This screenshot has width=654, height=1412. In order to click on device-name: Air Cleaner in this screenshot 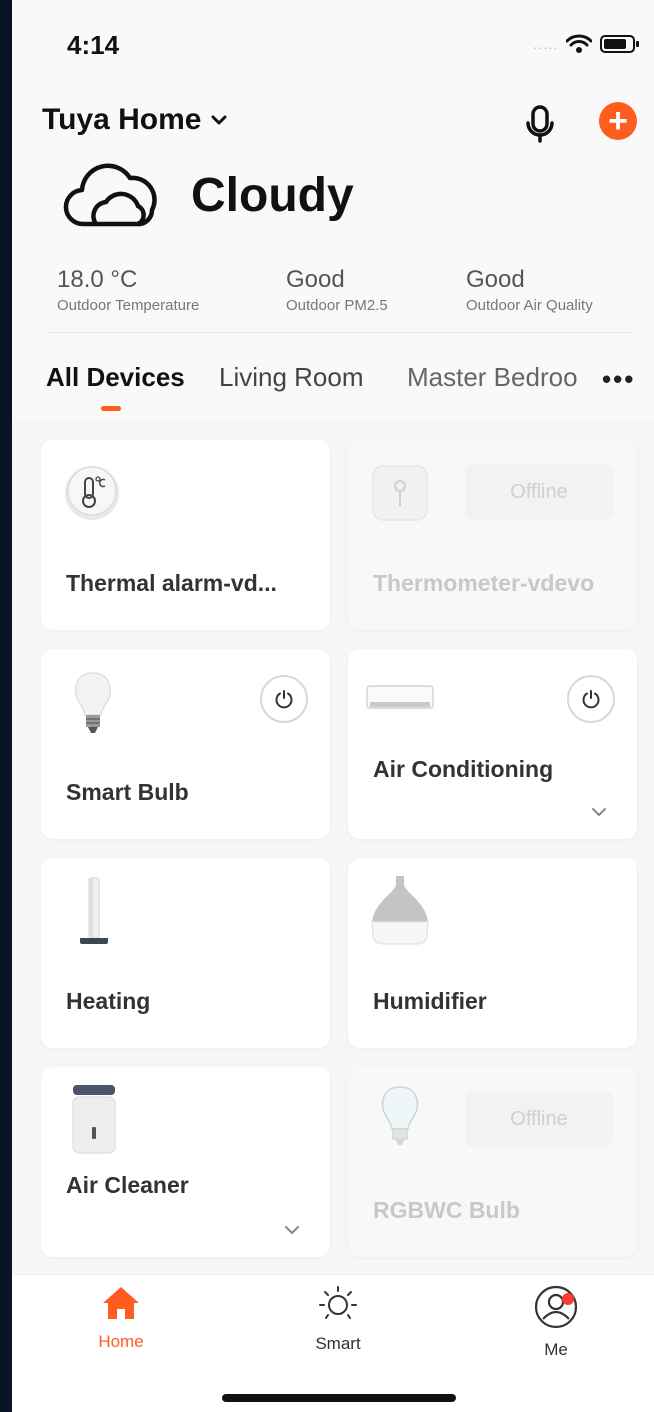, I will do `click(127, 1185)`.